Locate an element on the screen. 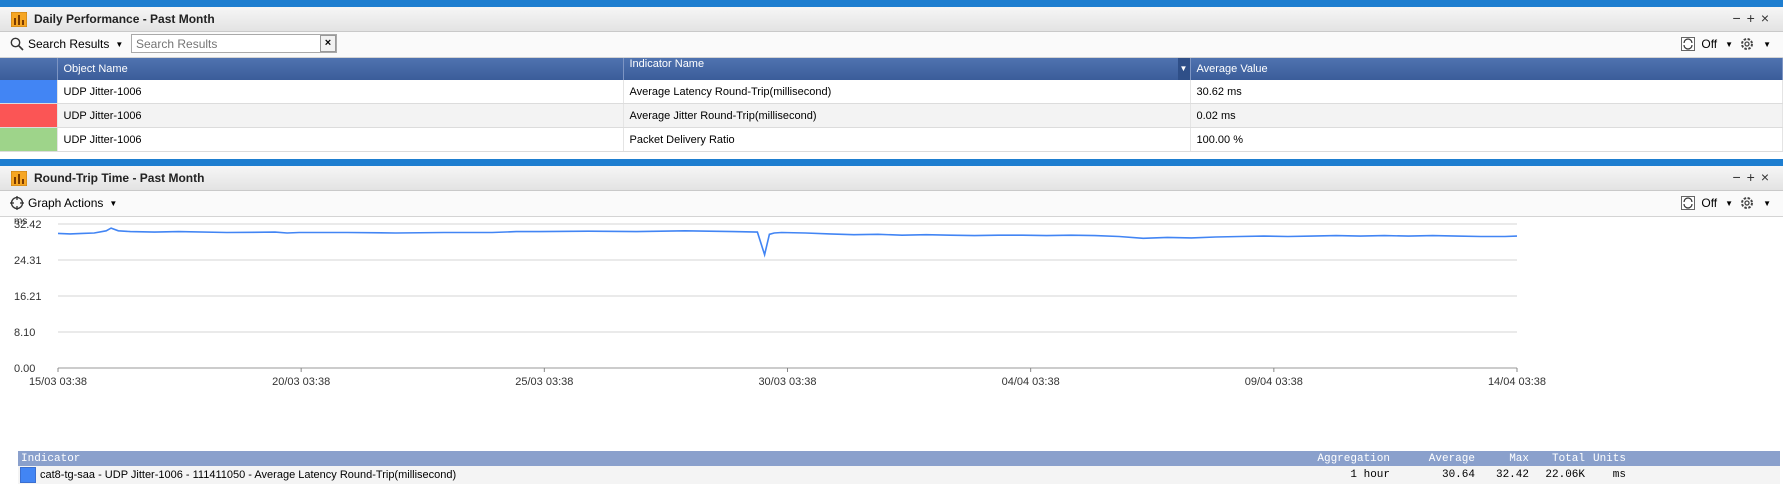  graph-actions-menu: Graph Actions ▼ is located at coordinates (63, 203).